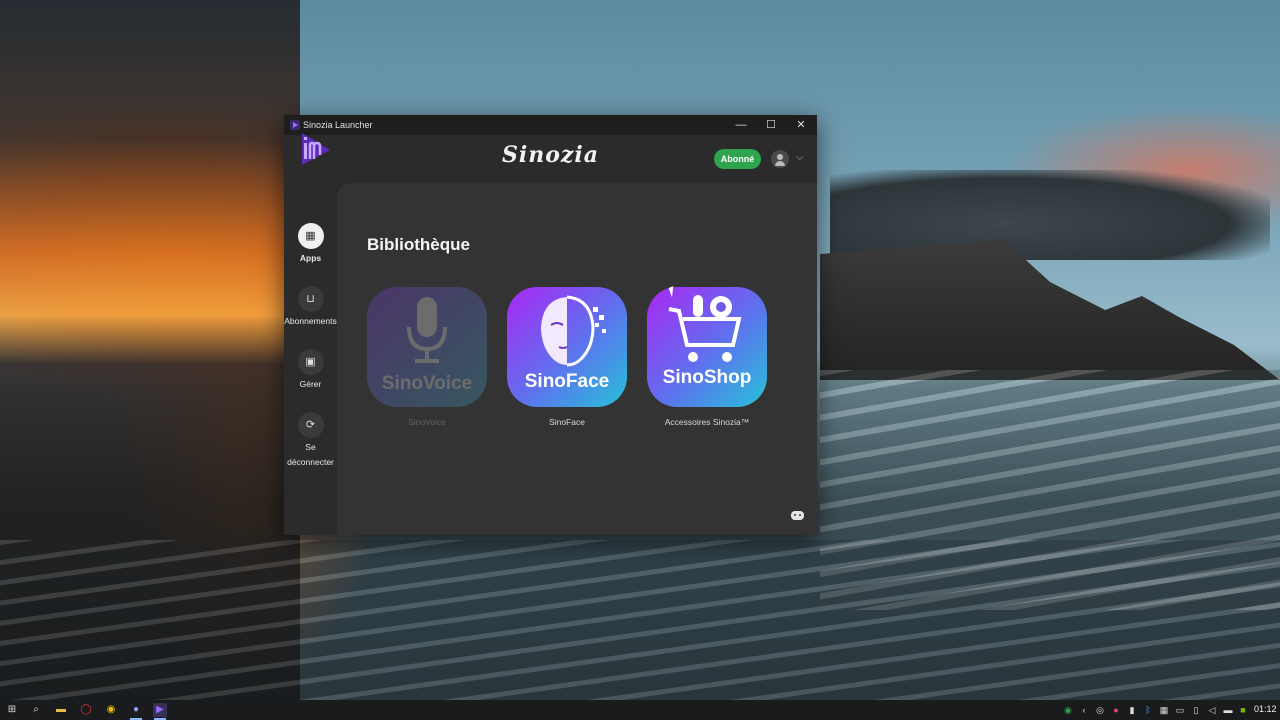  I want to click on app-tile-text: SinoVoice, so click(427, 383).